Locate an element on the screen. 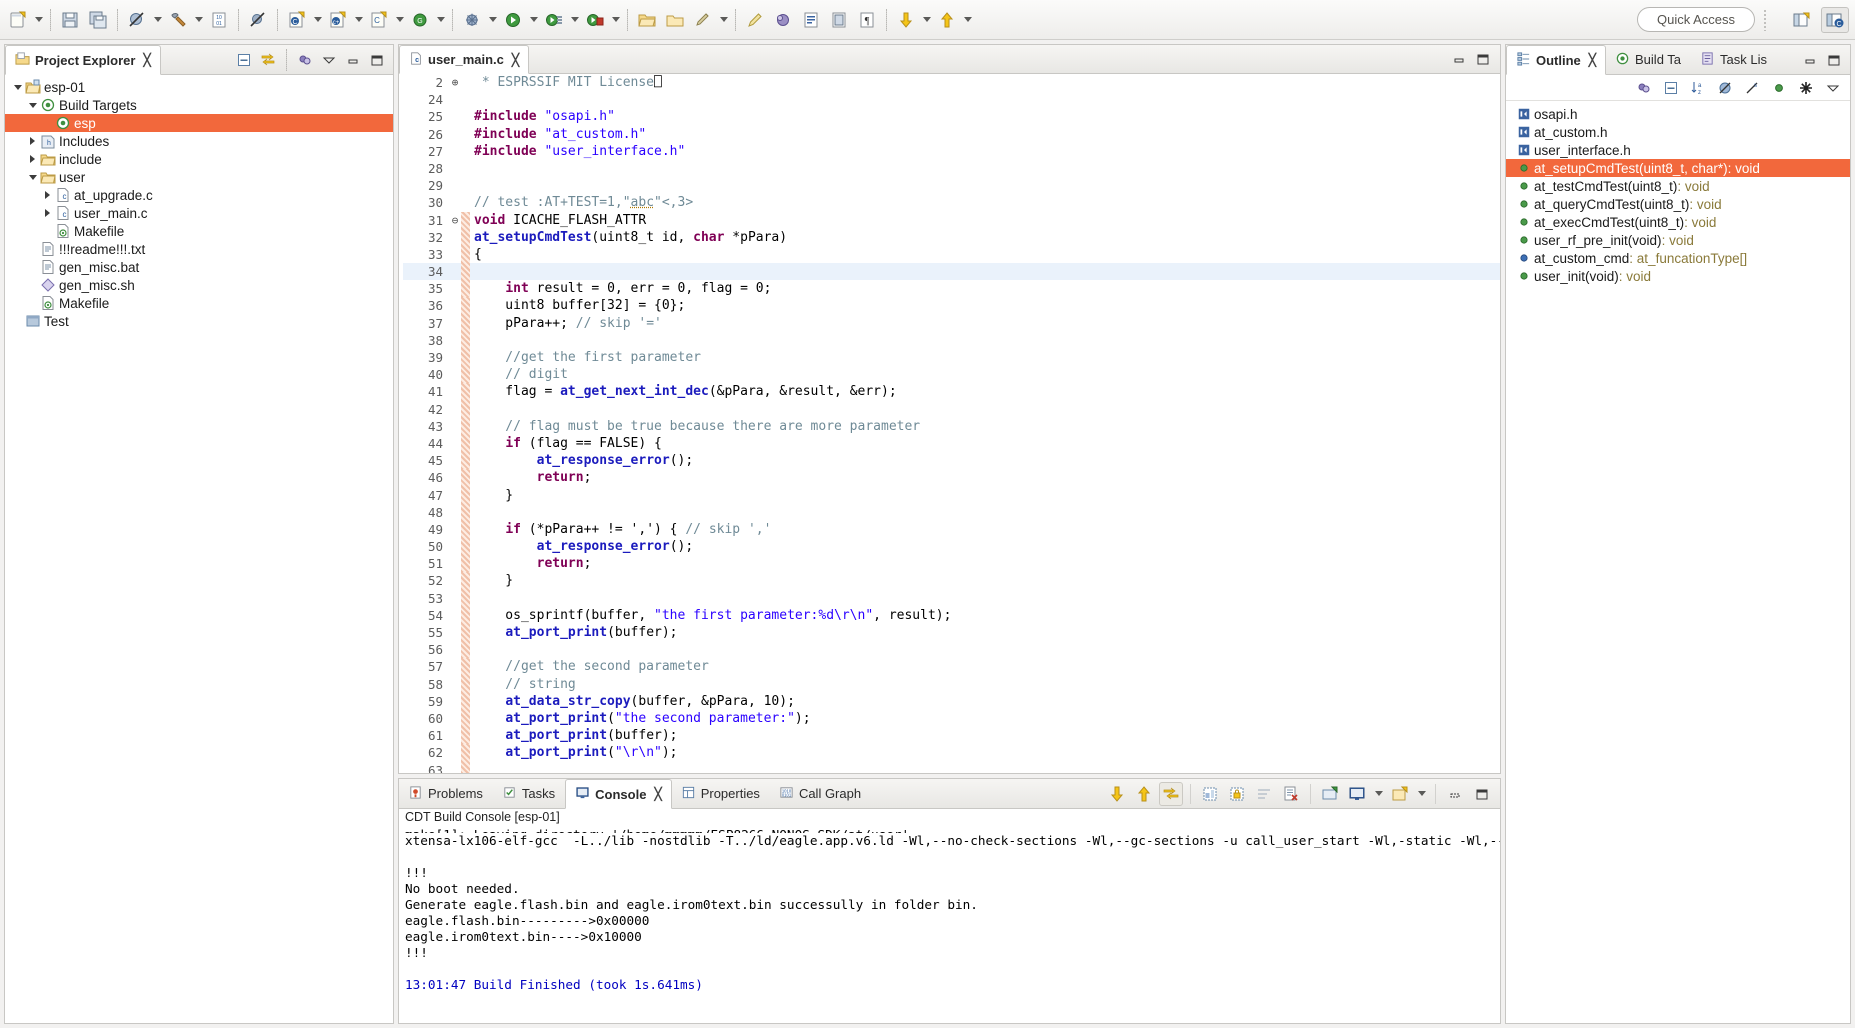 The height and width of the screenshot is (1028, 1855). code-line: 39 //get the first parameter is located at coordinates (951, 358).